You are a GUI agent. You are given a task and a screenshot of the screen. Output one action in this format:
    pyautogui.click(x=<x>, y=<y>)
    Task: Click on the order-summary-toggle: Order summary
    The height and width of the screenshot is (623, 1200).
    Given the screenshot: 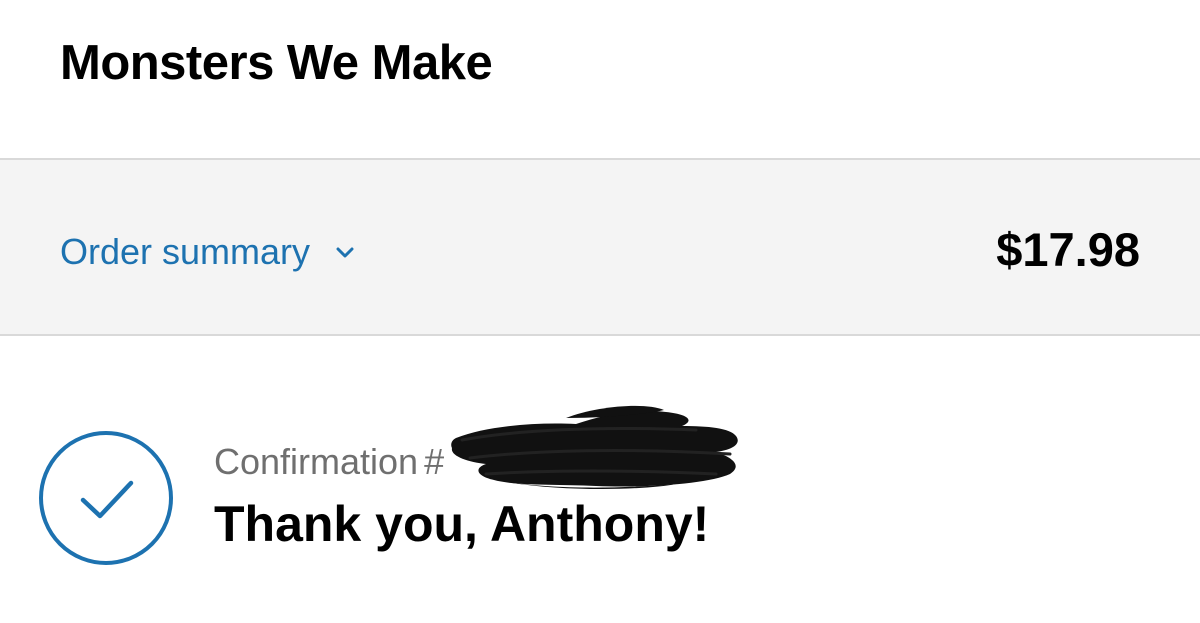 What is the action you would take?
    pyautogui.click(x=208, y=252)
    